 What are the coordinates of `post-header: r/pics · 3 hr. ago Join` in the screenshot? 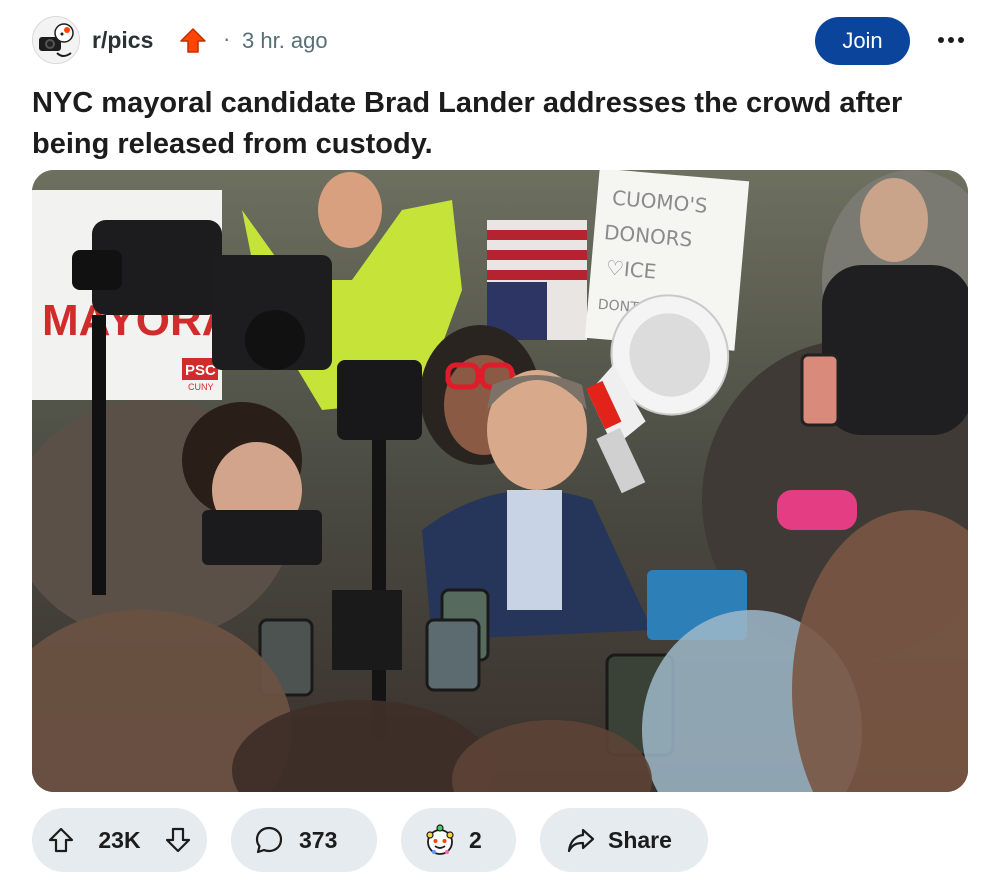 It's located at (500, 42).